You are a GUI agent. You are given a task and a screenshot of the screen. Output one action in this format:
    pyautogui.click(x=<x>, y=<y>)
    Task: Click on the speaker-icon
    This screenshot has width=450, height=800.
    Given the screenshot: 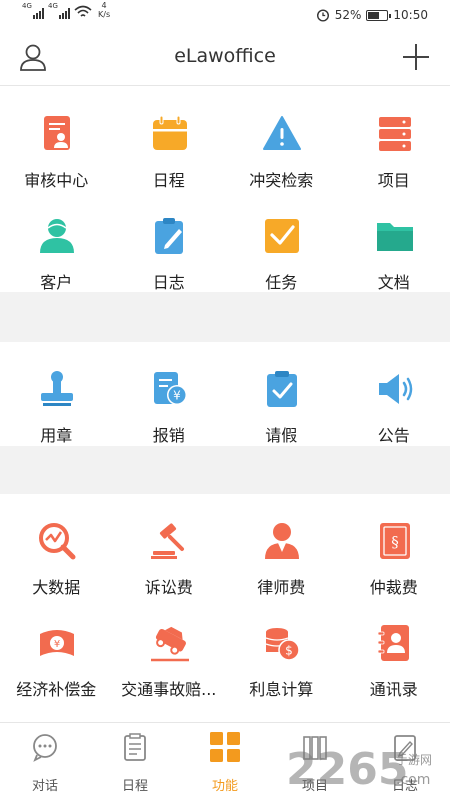 What is the action you would take?
    pyautogui.click(x=395, y=389)
    